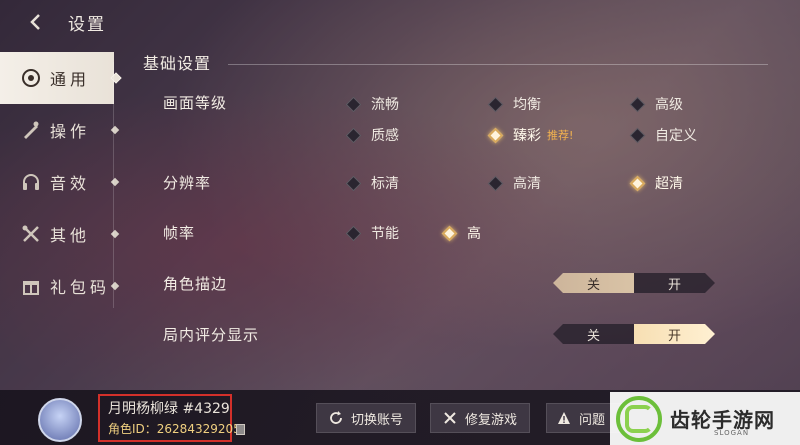 This screenshot has height=445, width=800. I want to click on outline-label: 角色描边, so click(195, 284).